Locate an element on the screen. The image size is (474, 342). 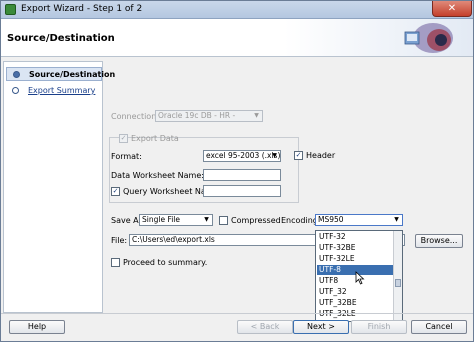
encoding-option: UTF_32BE is located at coordinates (355, 303).